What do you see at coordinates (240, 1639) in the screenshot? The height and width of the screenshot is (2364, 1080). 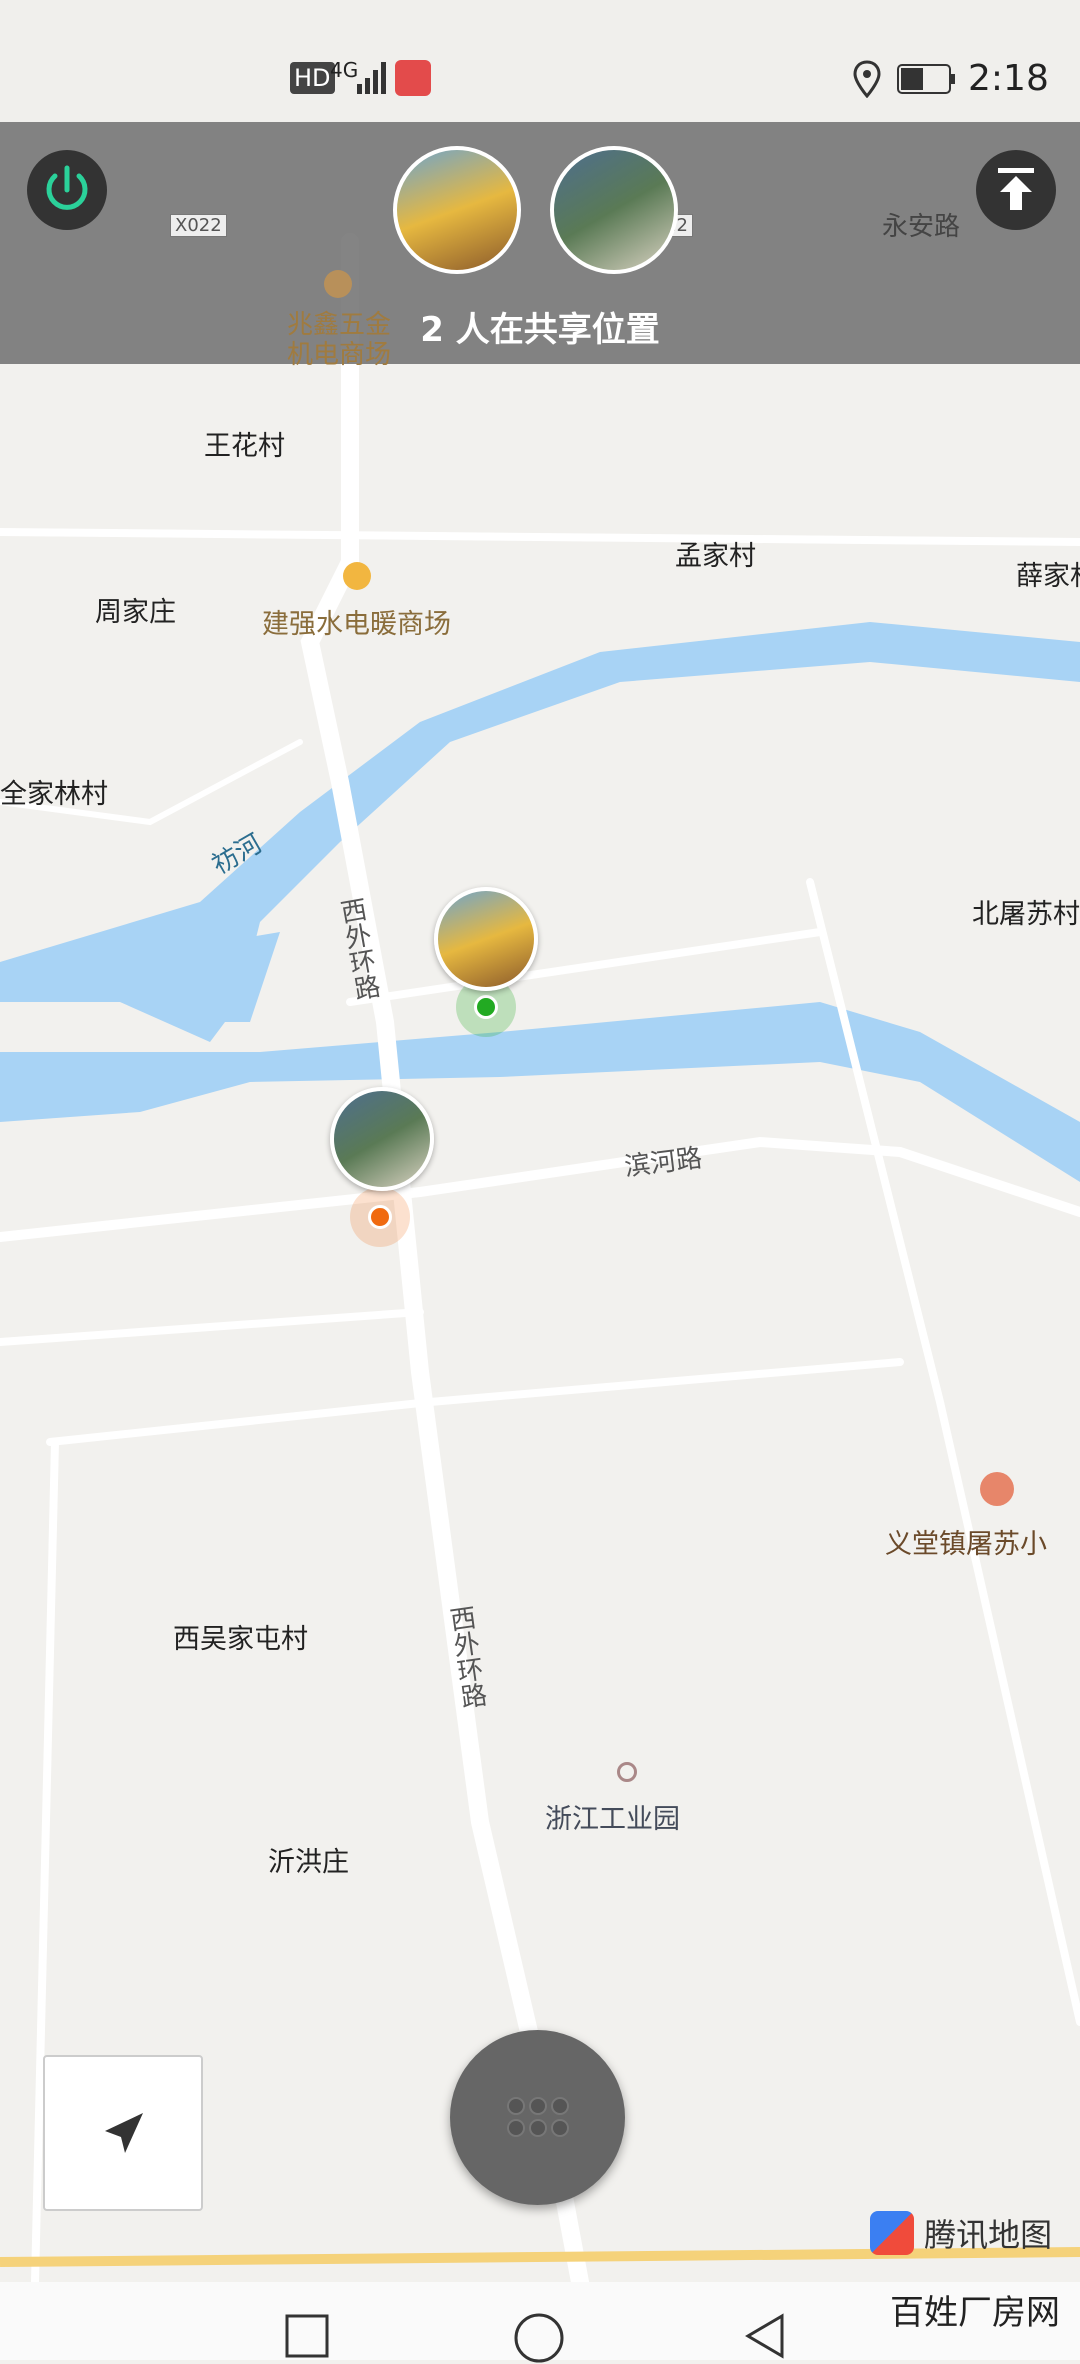 I see `place-label: 西吴家屯村` at bounding box center [240, 1639].